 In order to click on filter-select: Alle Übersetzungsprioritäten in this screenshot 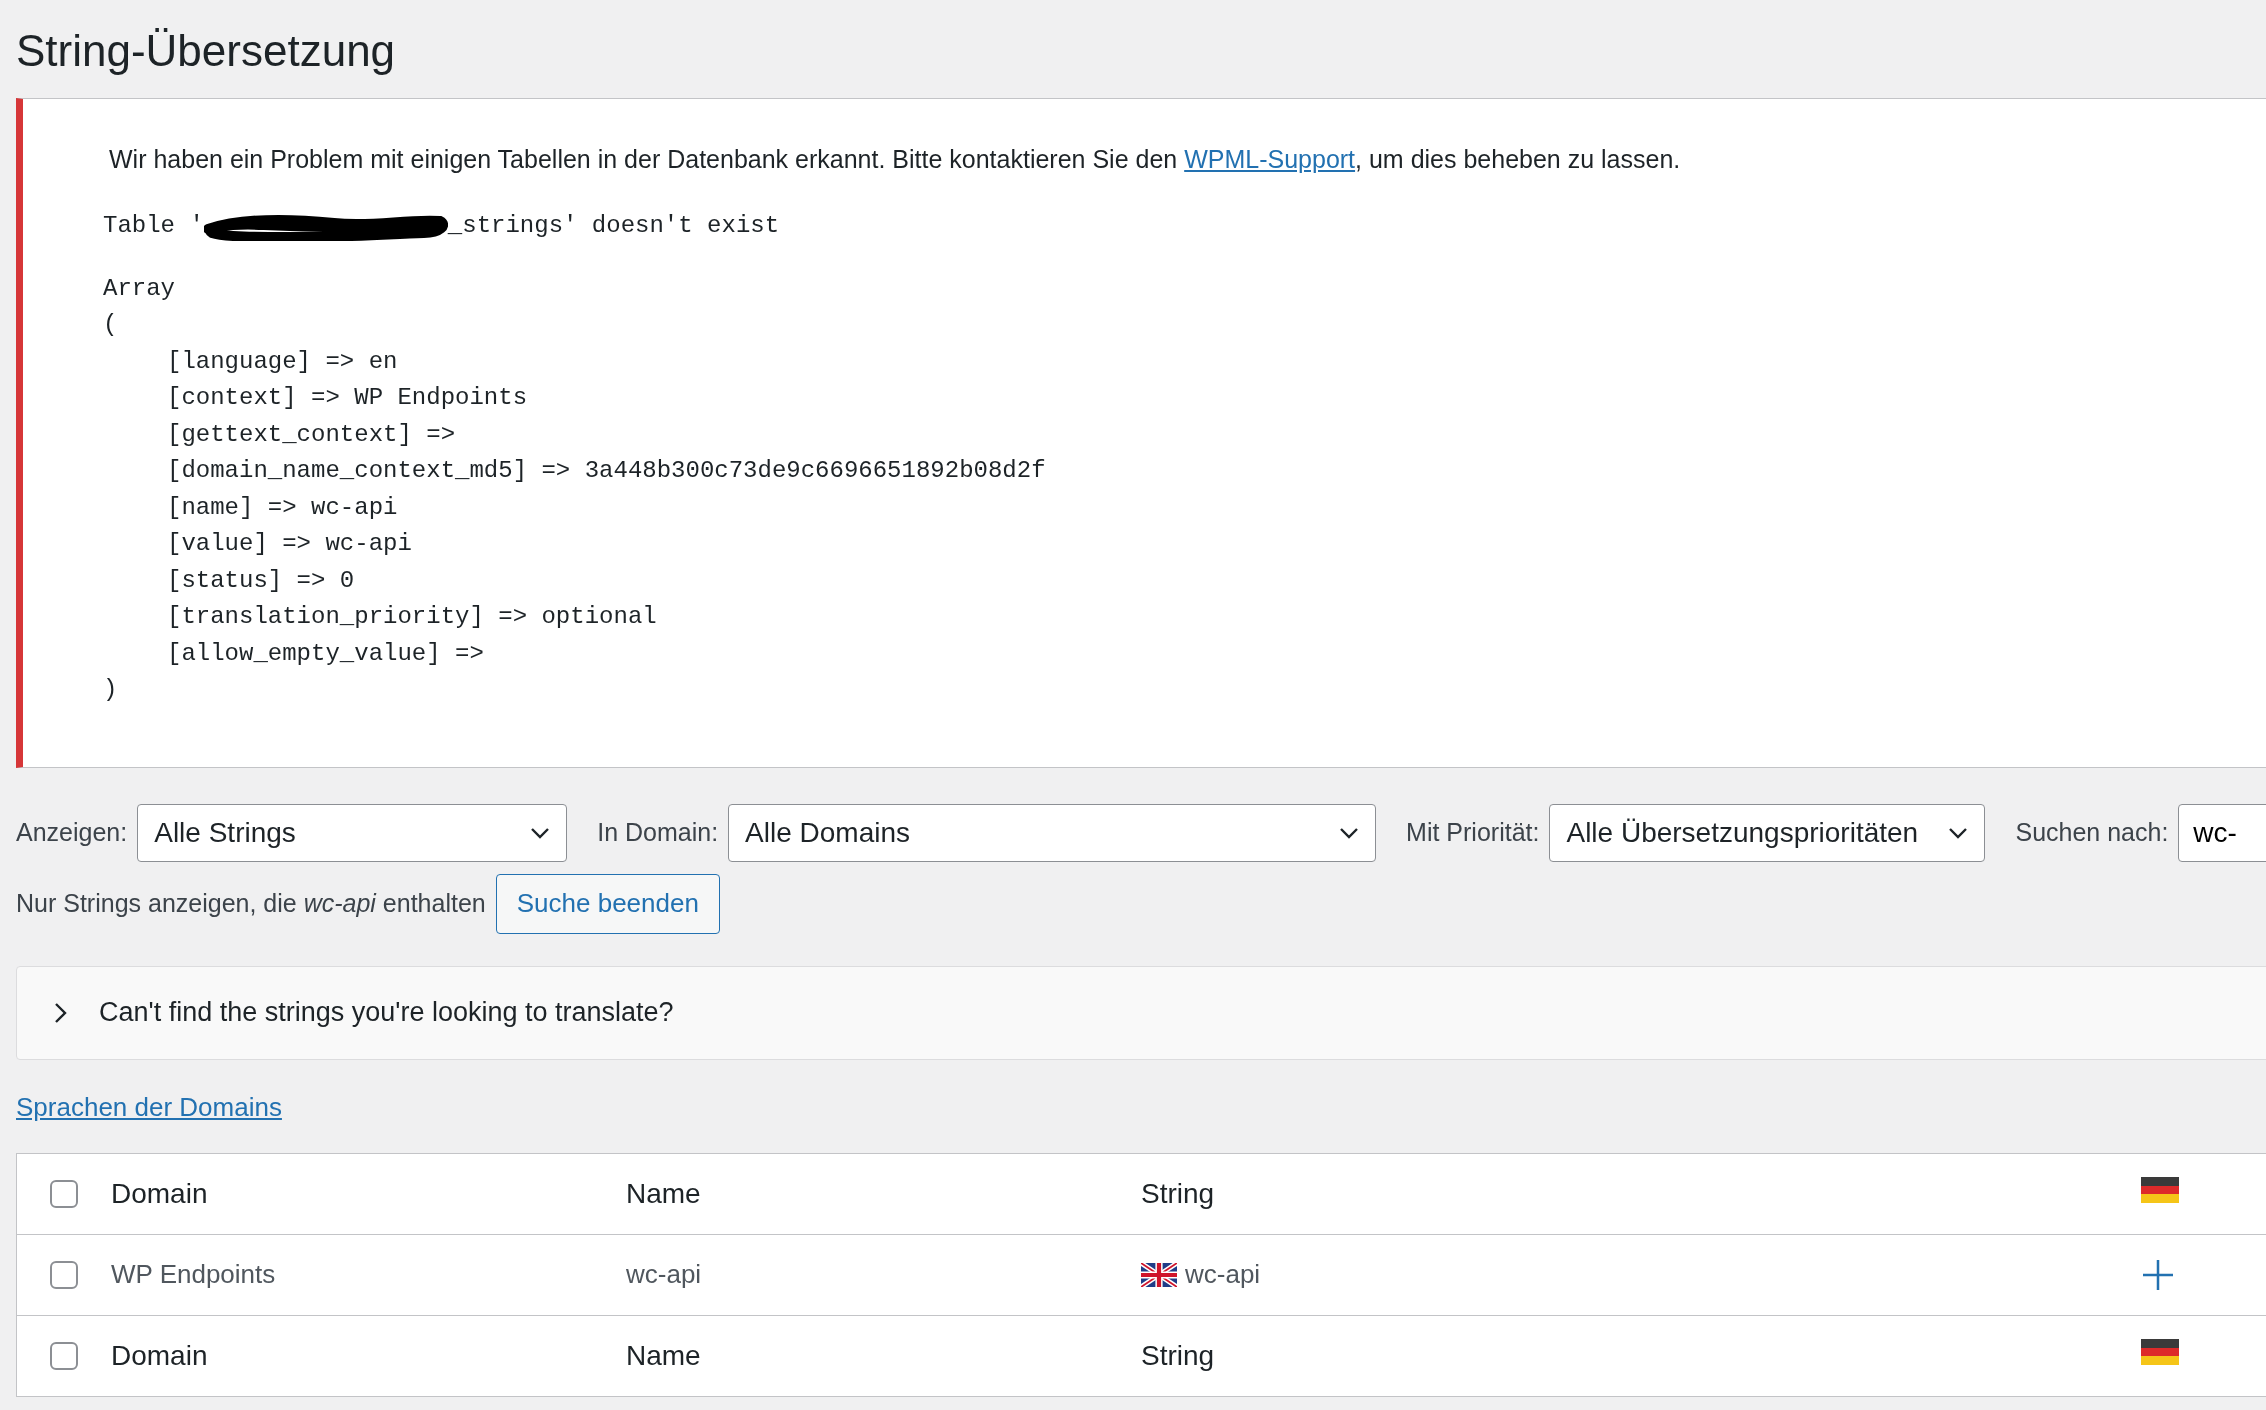, I will do `click(1767, 832)`.